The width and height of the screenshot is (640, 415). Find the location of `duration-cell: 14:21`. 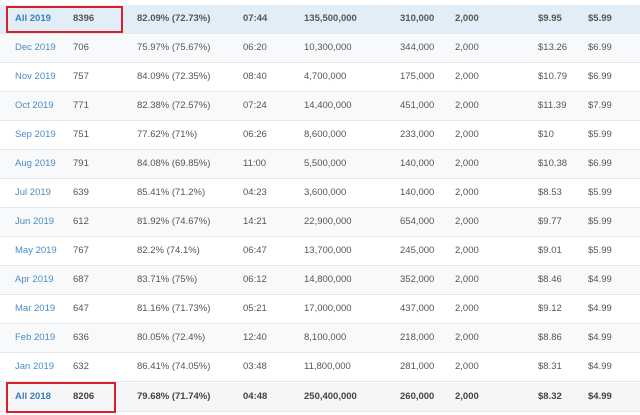

duration-cell: 14:21 is located at coordinates (255, 221).